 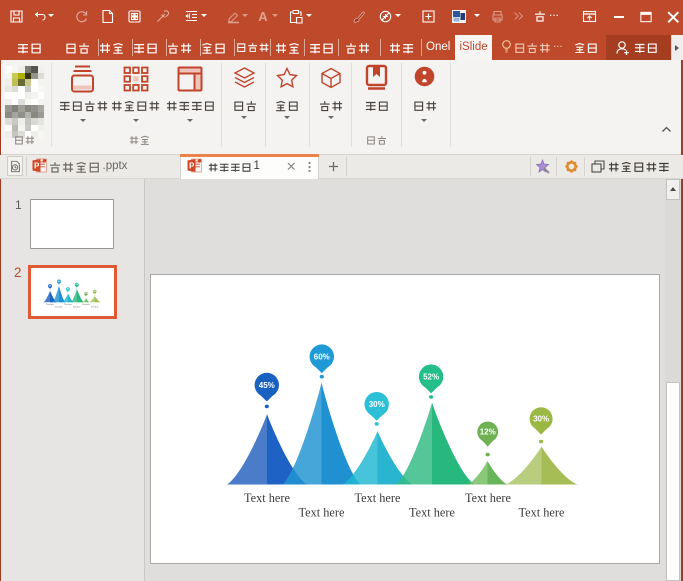 What do you see at coordinates (487, 431) in the screenshot?
I see `svg-text: 12%` at bounding box center [487, 431].